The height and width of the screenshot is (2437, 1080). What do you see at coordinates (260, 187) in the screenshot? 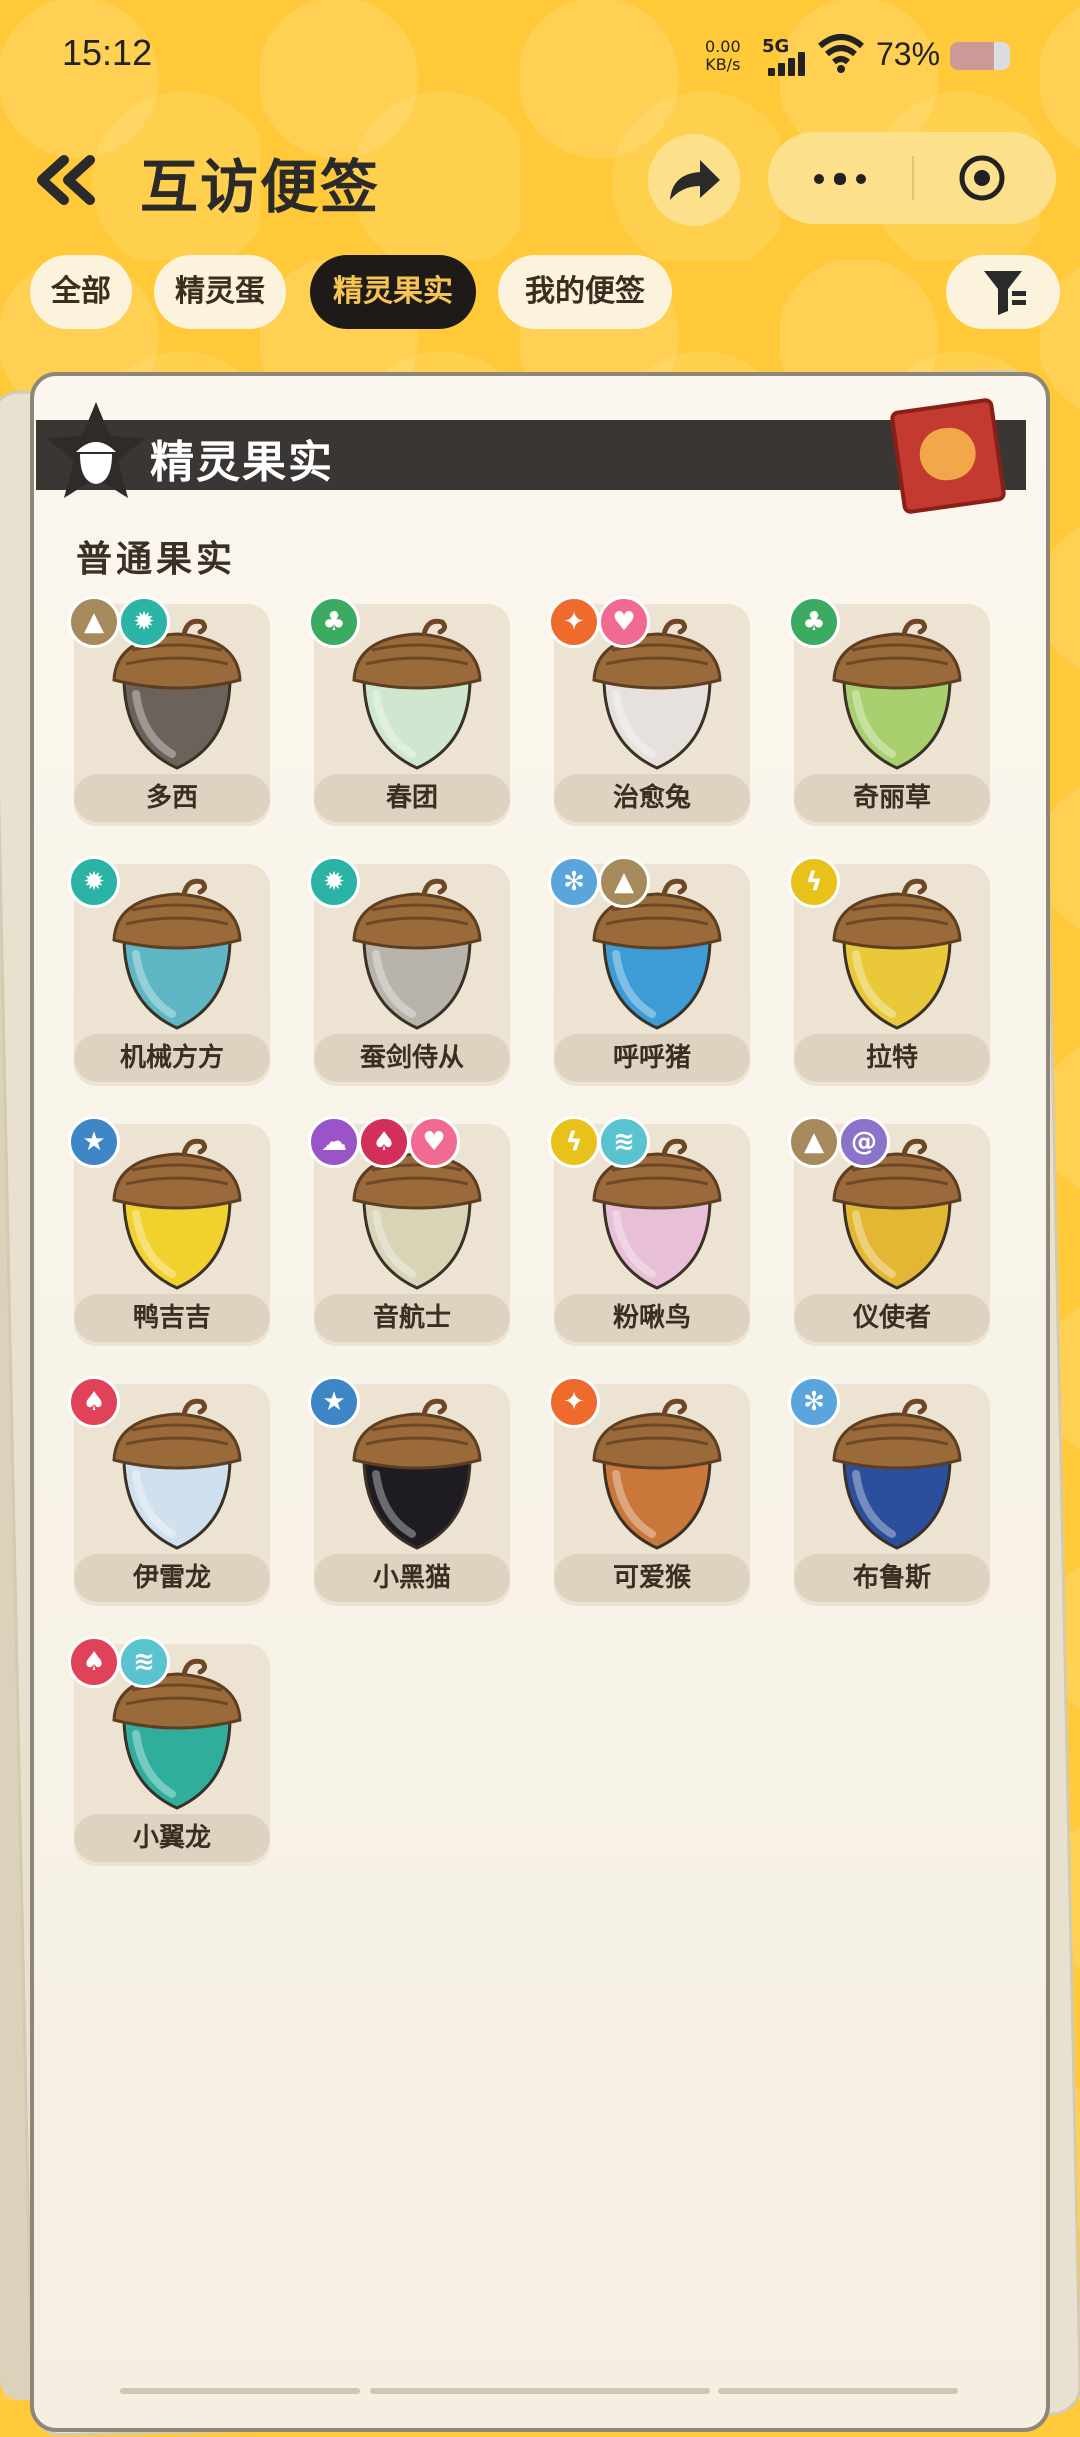
I see `page-title: 互访便签` at bounding box center [260, 187].